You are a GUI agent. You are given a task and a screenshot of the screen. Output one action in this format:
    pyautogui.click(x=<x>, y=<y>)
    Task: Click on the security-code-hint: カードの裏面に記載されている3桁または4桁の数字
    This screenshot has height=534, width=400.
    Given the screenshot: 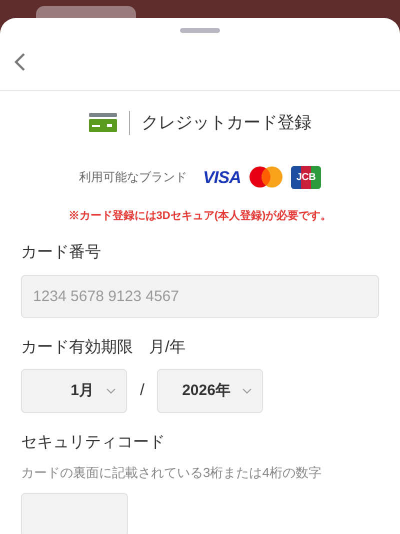 What is the action you would take?
    pyautogui.click(x=171, y=473)
    